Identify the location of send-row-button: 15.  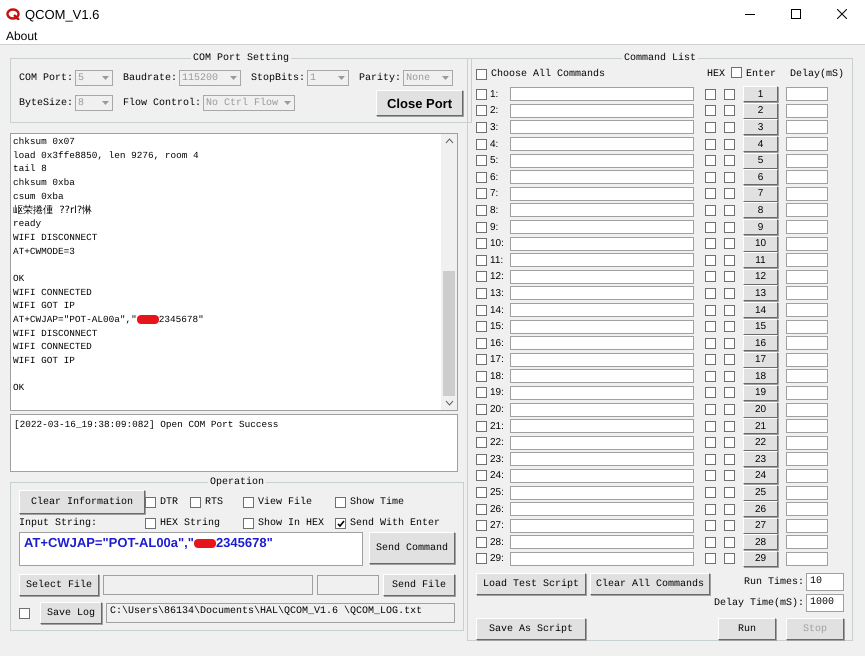
(760, 326).